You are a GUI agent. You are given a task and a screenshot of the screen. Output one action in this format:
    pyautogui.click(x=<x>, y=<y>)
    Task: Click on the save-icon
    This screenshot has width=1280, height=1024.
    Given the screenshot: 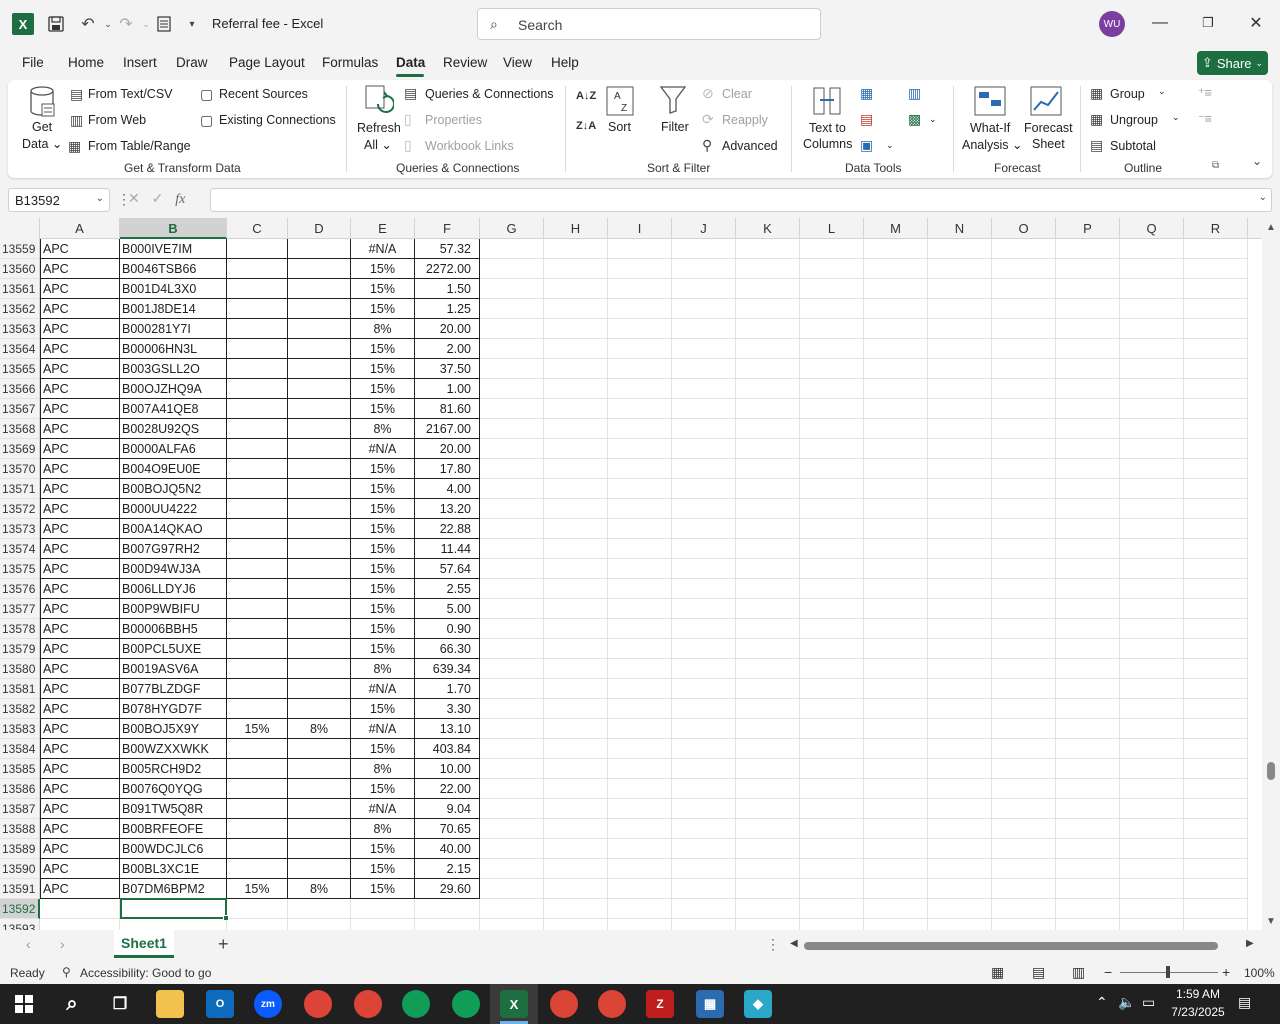 What is the action you would take?
    pyautogui.click(x=56, y=24)
    